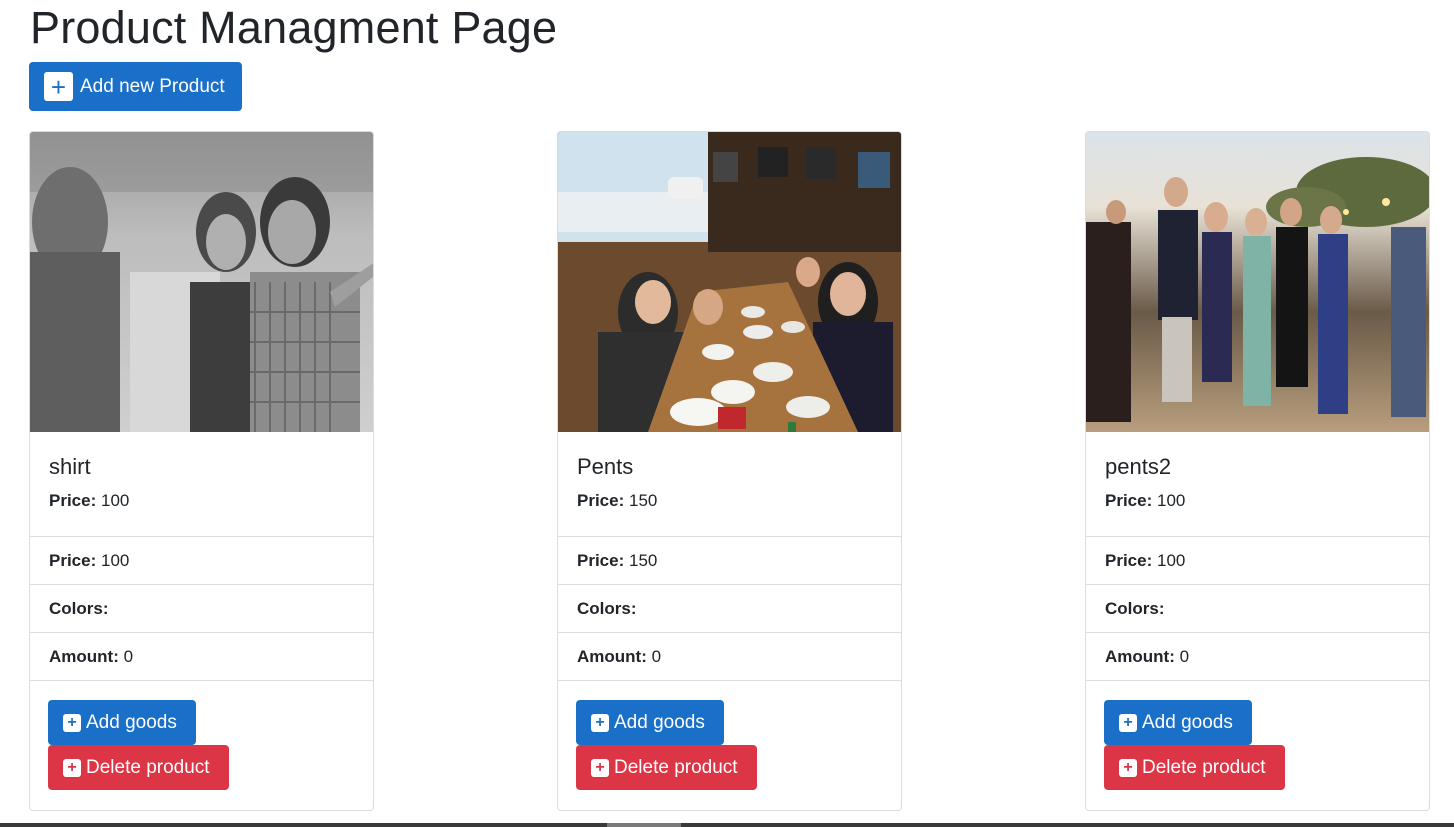  I want to click on add-new-product-button: + Add new Product, so click(135, 86).